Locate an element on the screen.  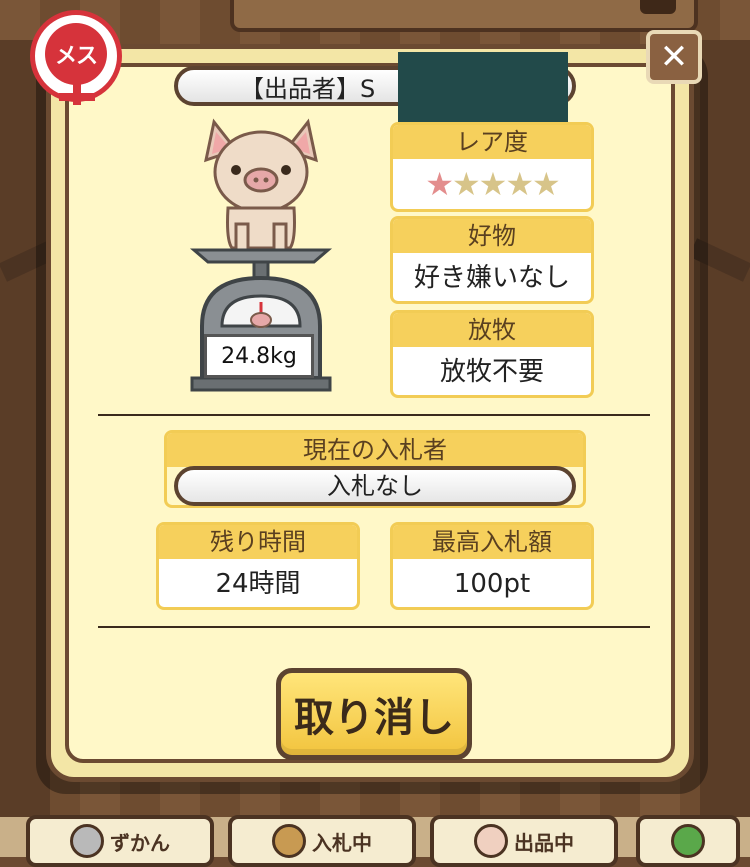
magnifier-icon is located at coordinates (87, 841).